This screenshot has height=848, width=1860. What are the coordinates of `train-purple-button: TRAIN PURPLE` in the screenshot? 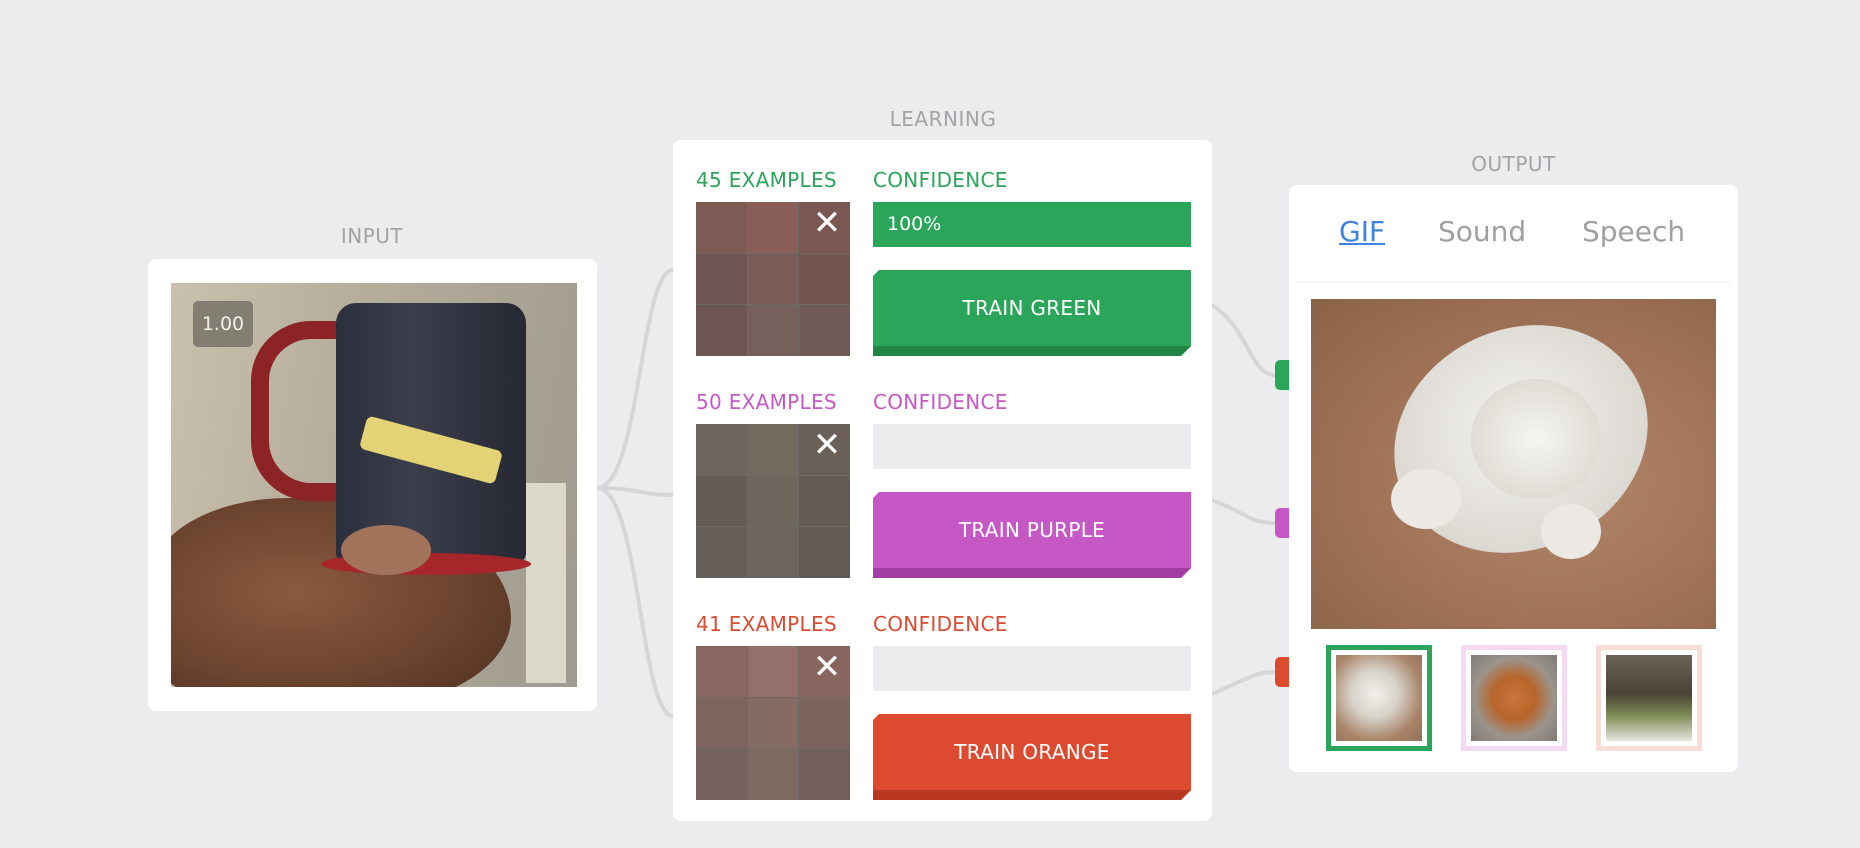 It's located at (1032, 535).